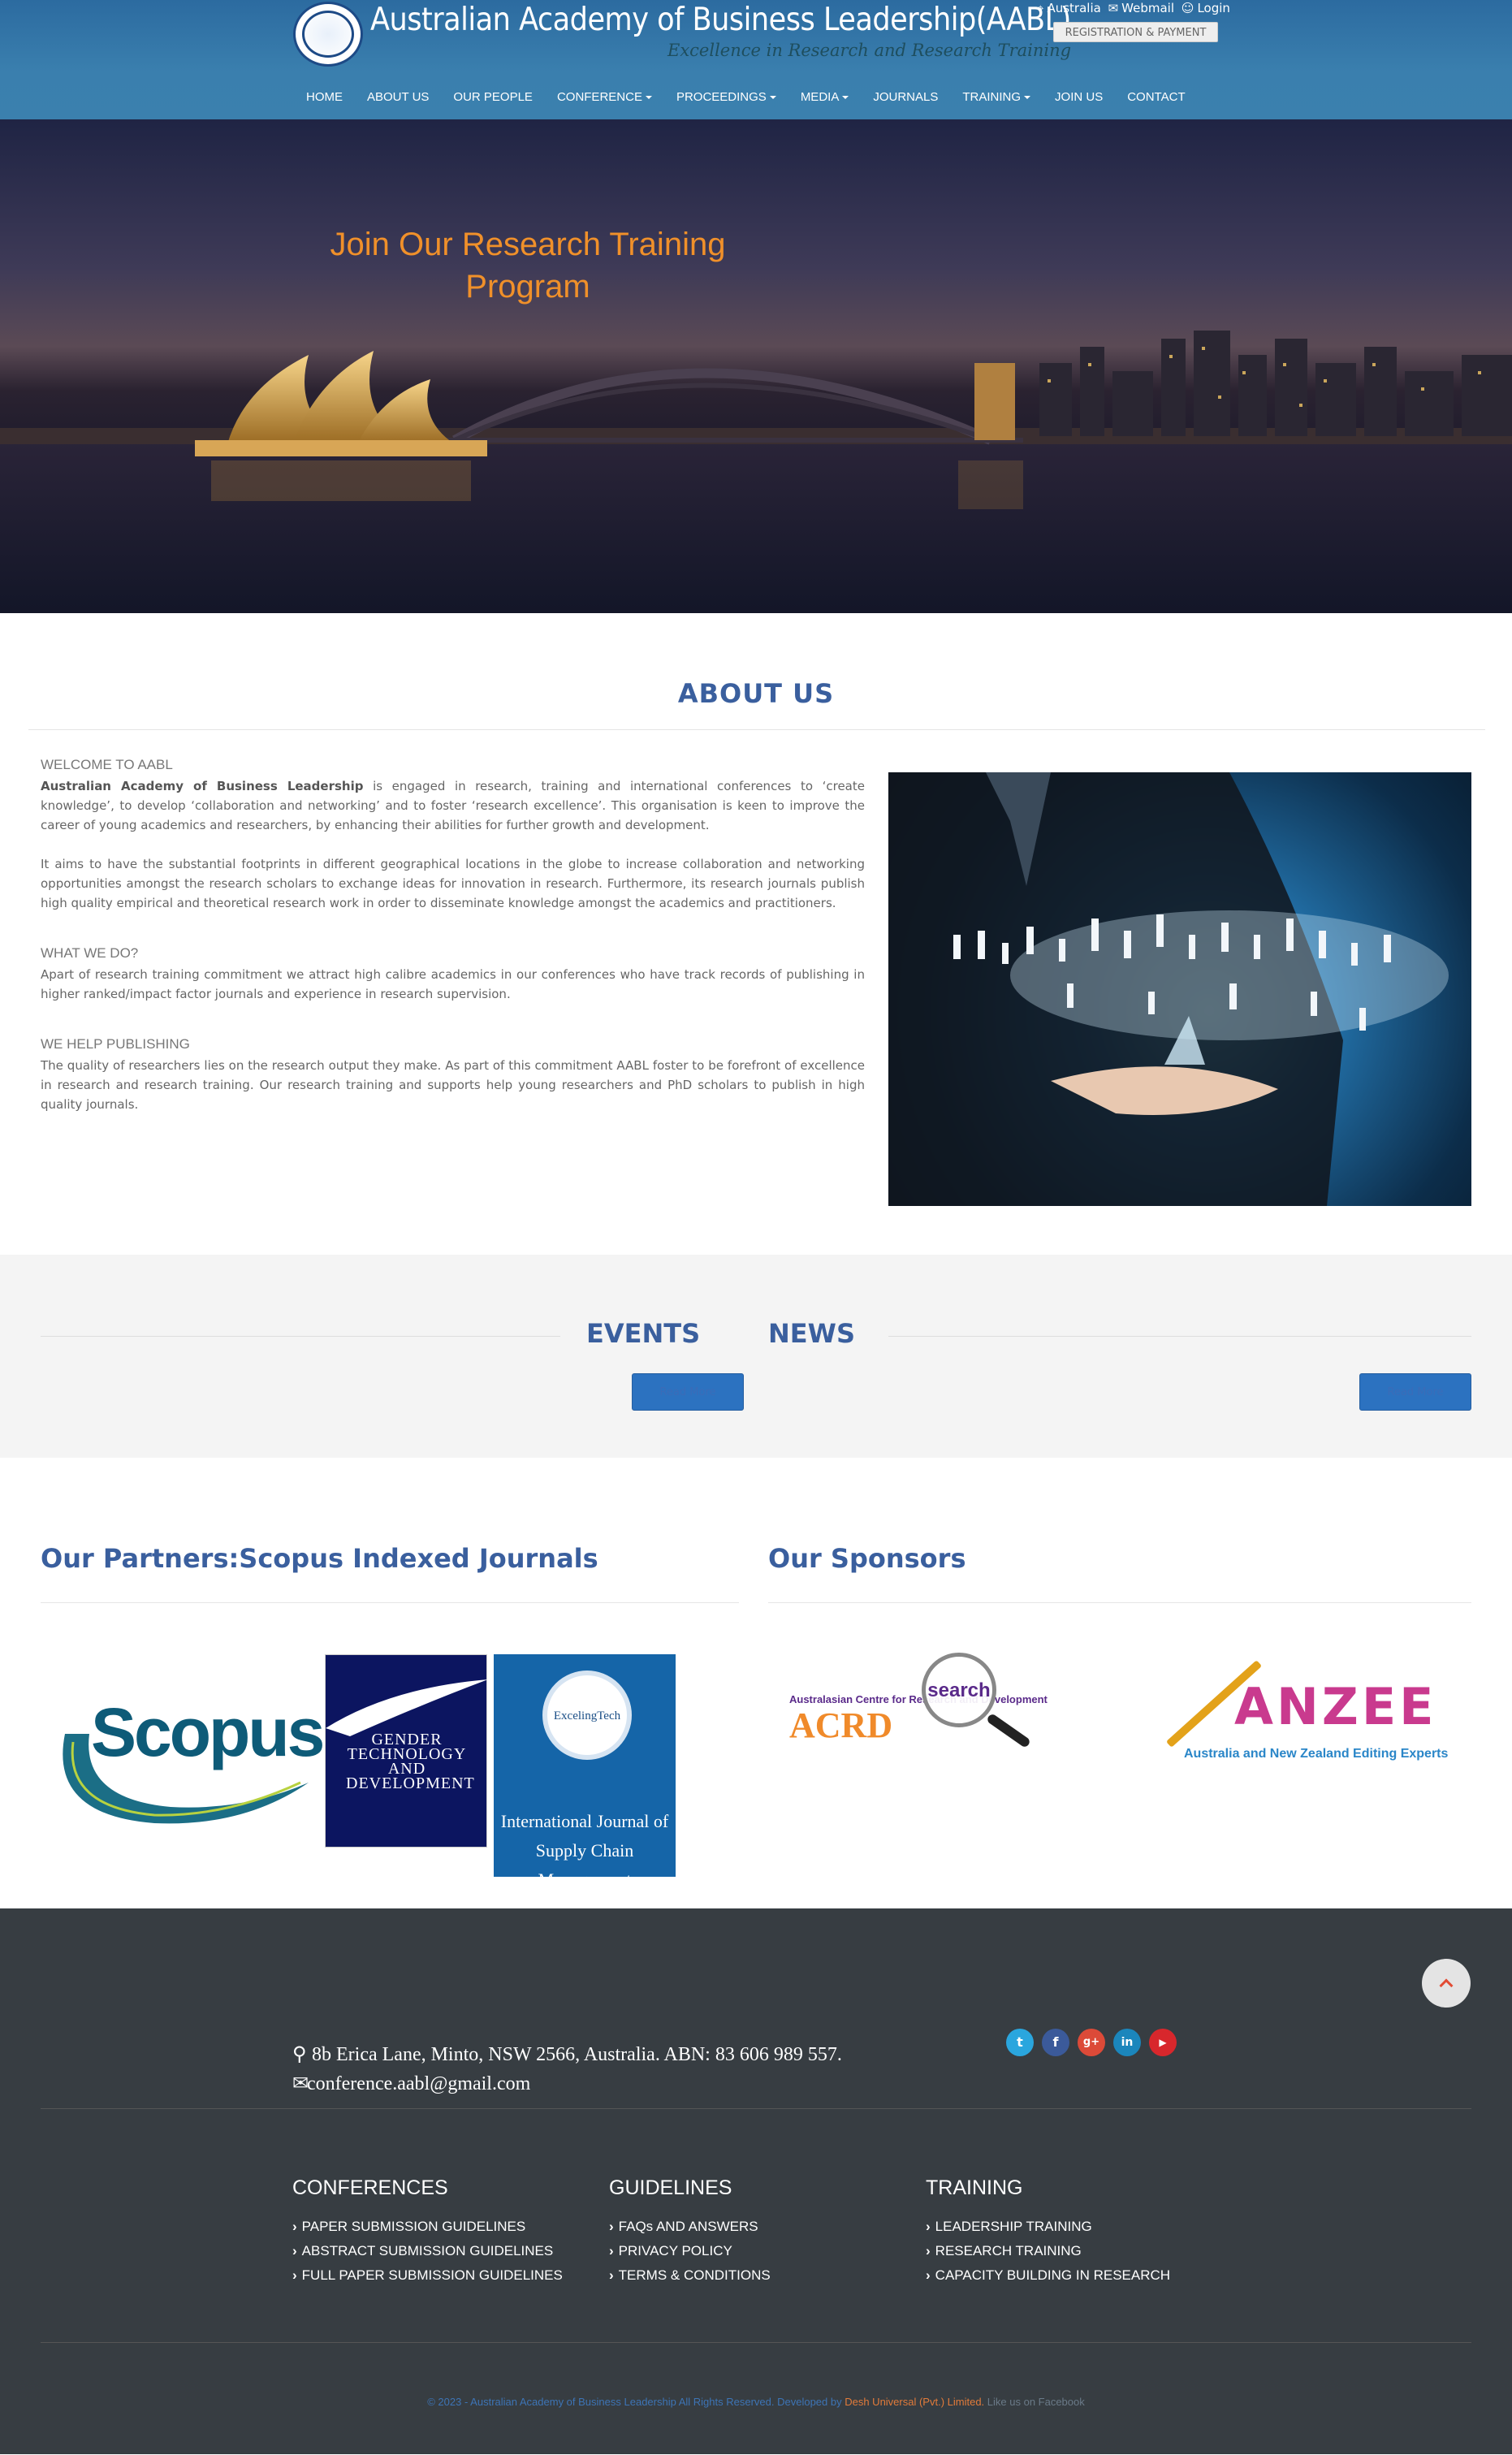 This screenshot has height=2455, width=1512. What do you see at coordinates (191, 1750) in the screenshot?
I see `scopus-logo: Scopus` at bounding box center [191, 1750].